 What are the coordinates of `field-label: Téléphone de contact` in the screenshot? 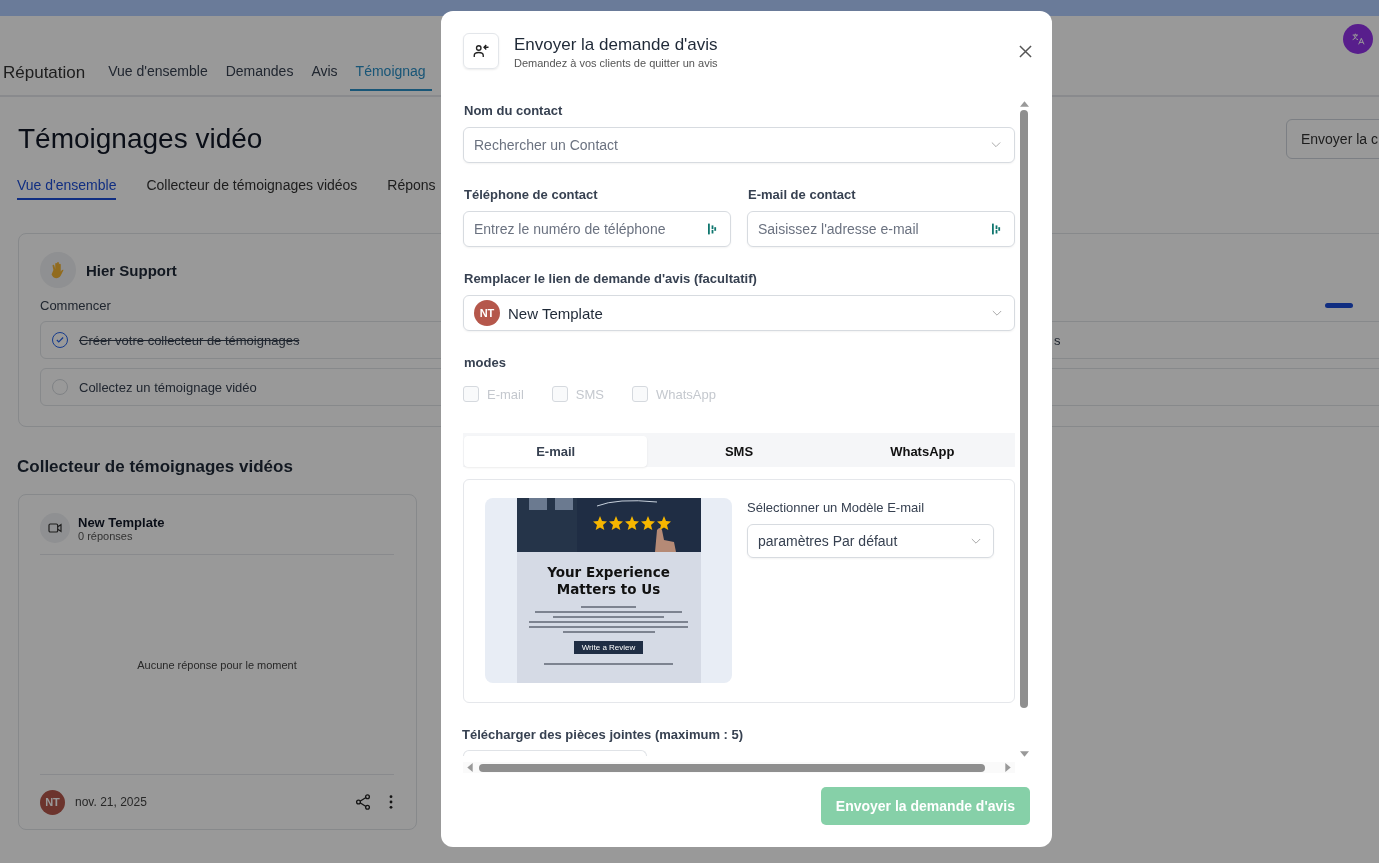 It's located at (531, 194).